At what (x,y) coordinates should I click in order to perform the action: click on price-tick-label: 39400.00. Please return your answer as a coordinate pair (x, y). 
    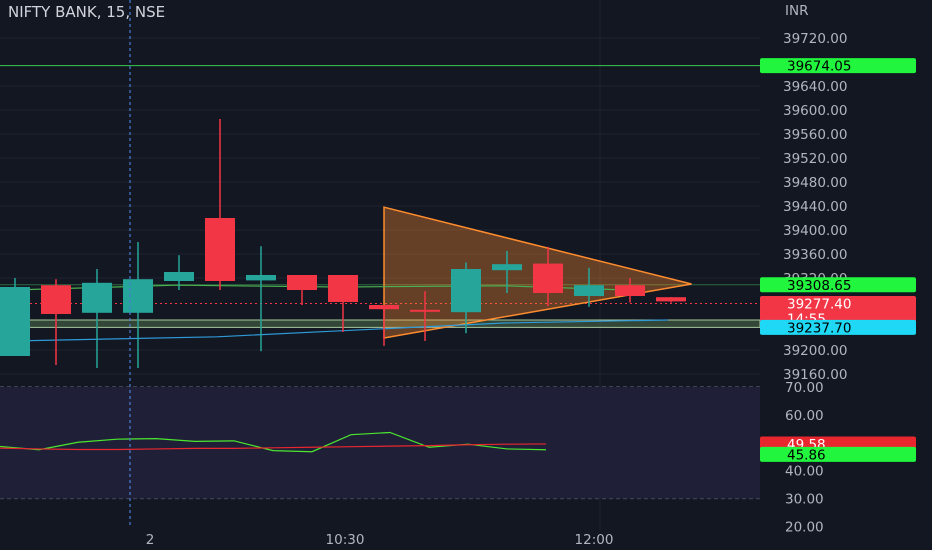
    Looking at the image, I should click on (815, 231).